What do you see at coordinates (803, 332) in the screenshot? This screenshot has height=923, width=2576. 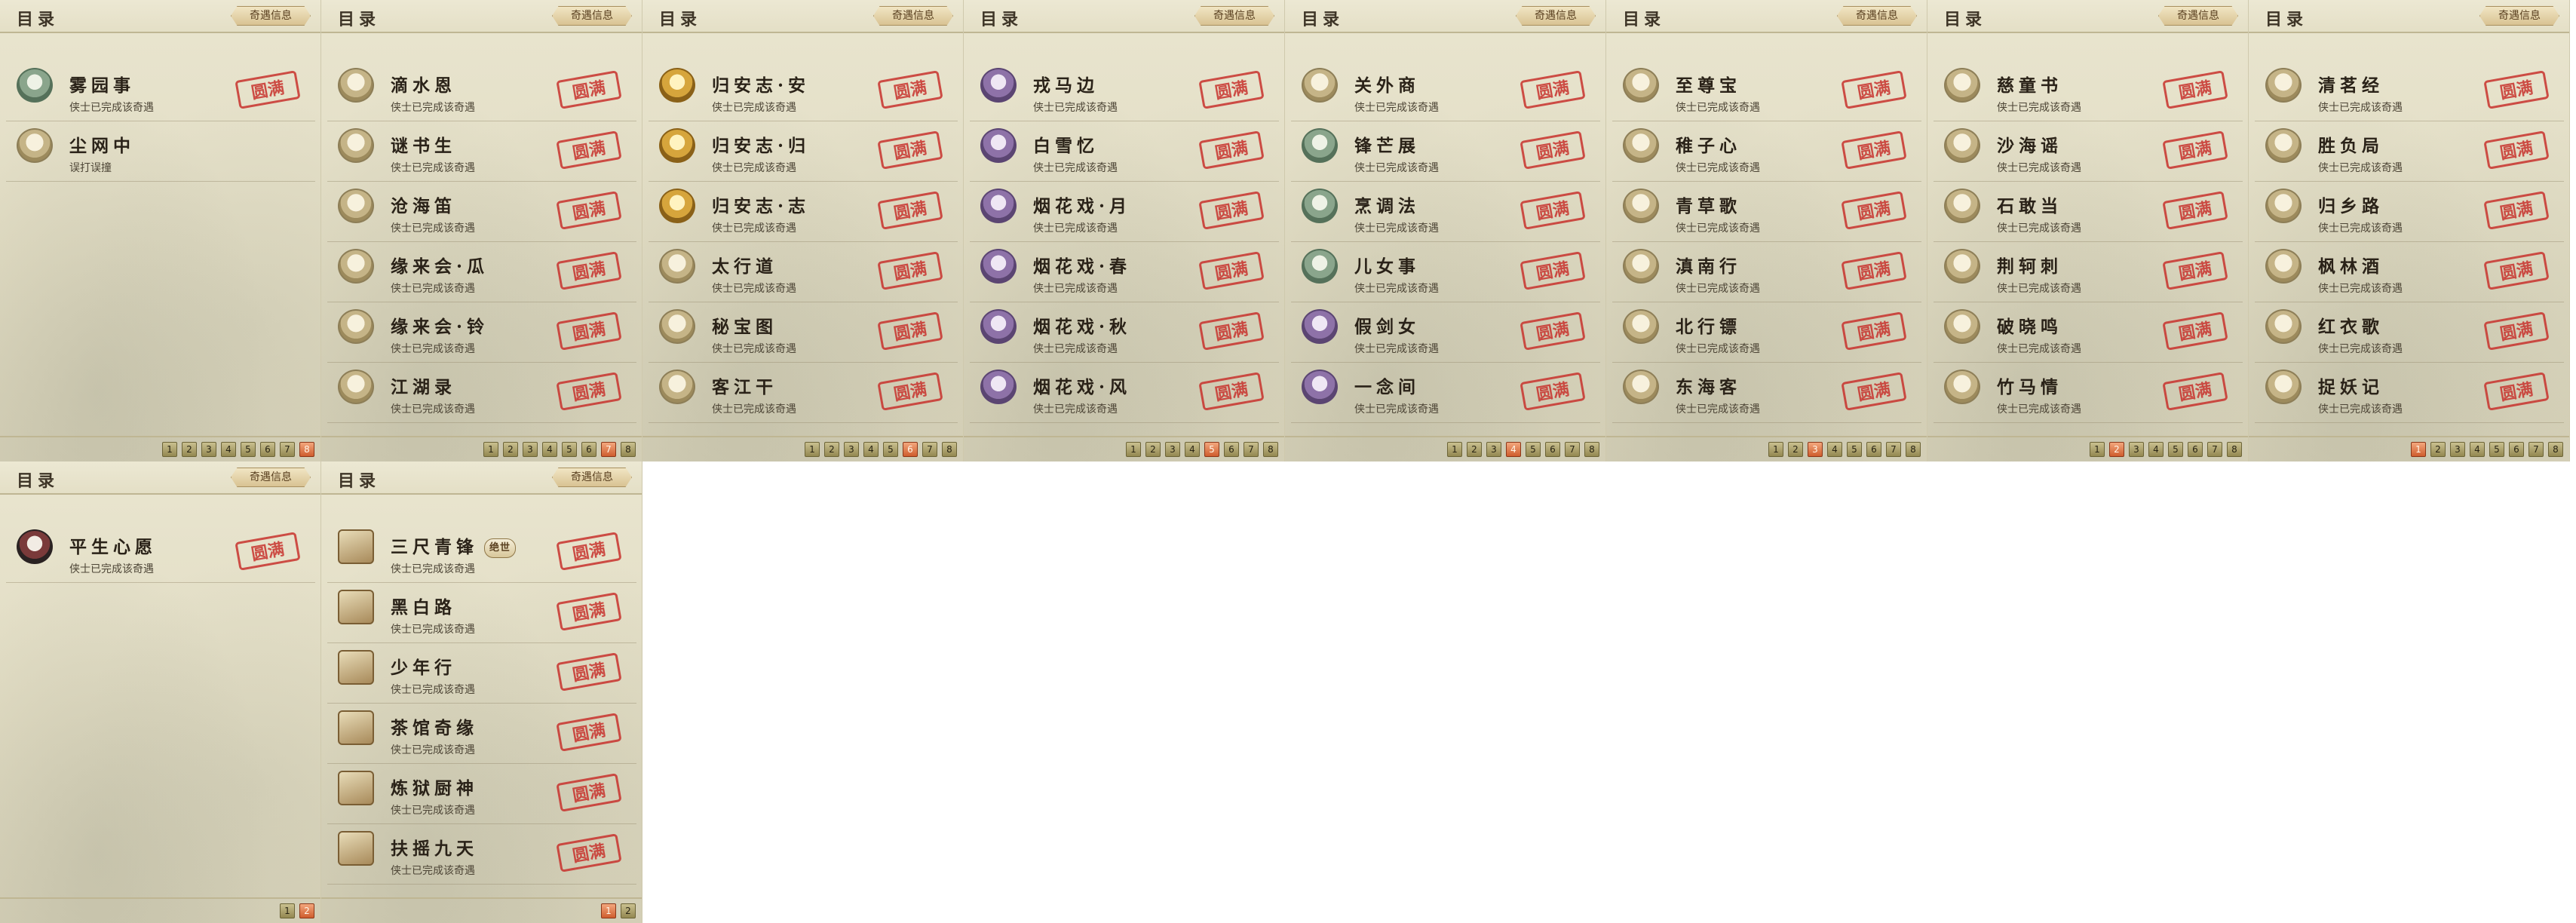 I see `encounter-list-item: 秘宝图 侠士已完成该奇遇 圆满` at bounding box center [803, 332].